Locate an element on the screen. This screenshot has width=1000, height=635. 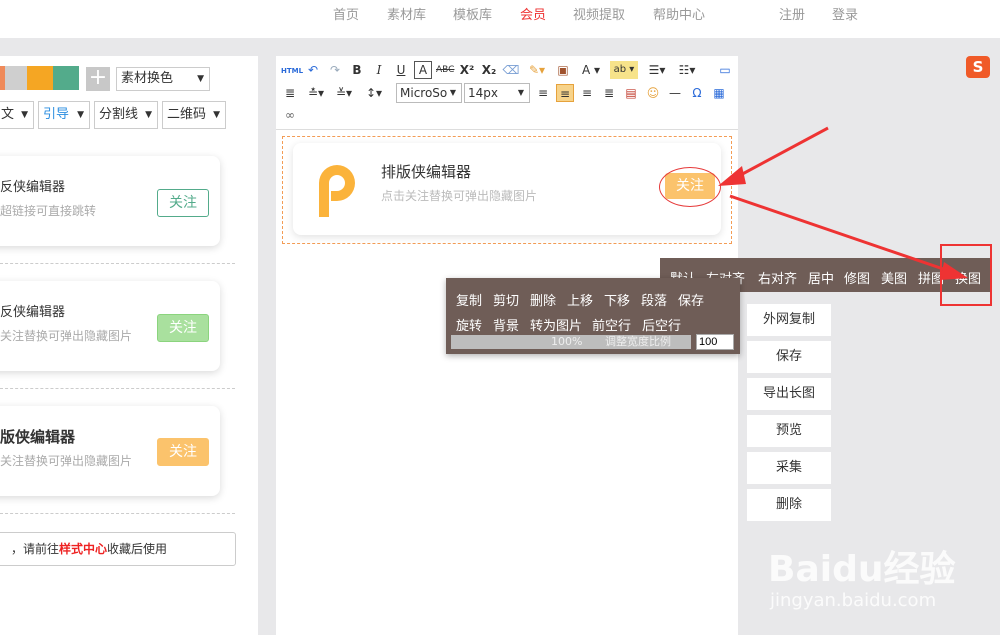
nav-login: 登录 is located at coordinates (845, 13).